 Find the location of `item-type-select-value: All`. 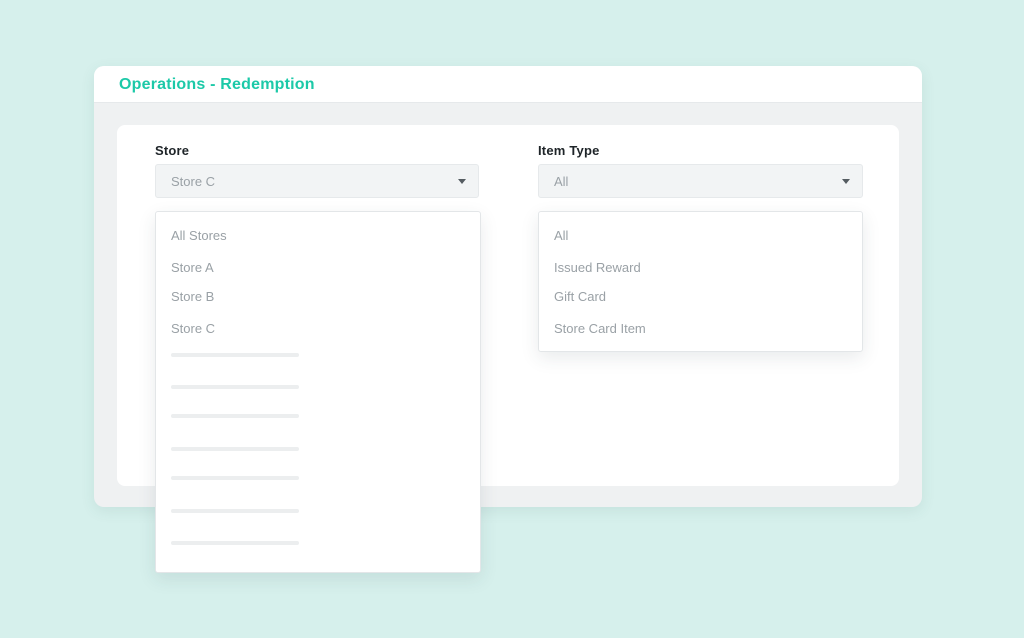

item-type-select-value: All is located at coordinates (561, 181).